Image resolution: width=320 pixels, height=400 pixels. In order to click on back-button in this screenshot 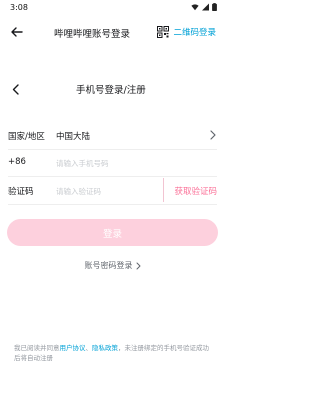, I will do `click(17, 32)`.